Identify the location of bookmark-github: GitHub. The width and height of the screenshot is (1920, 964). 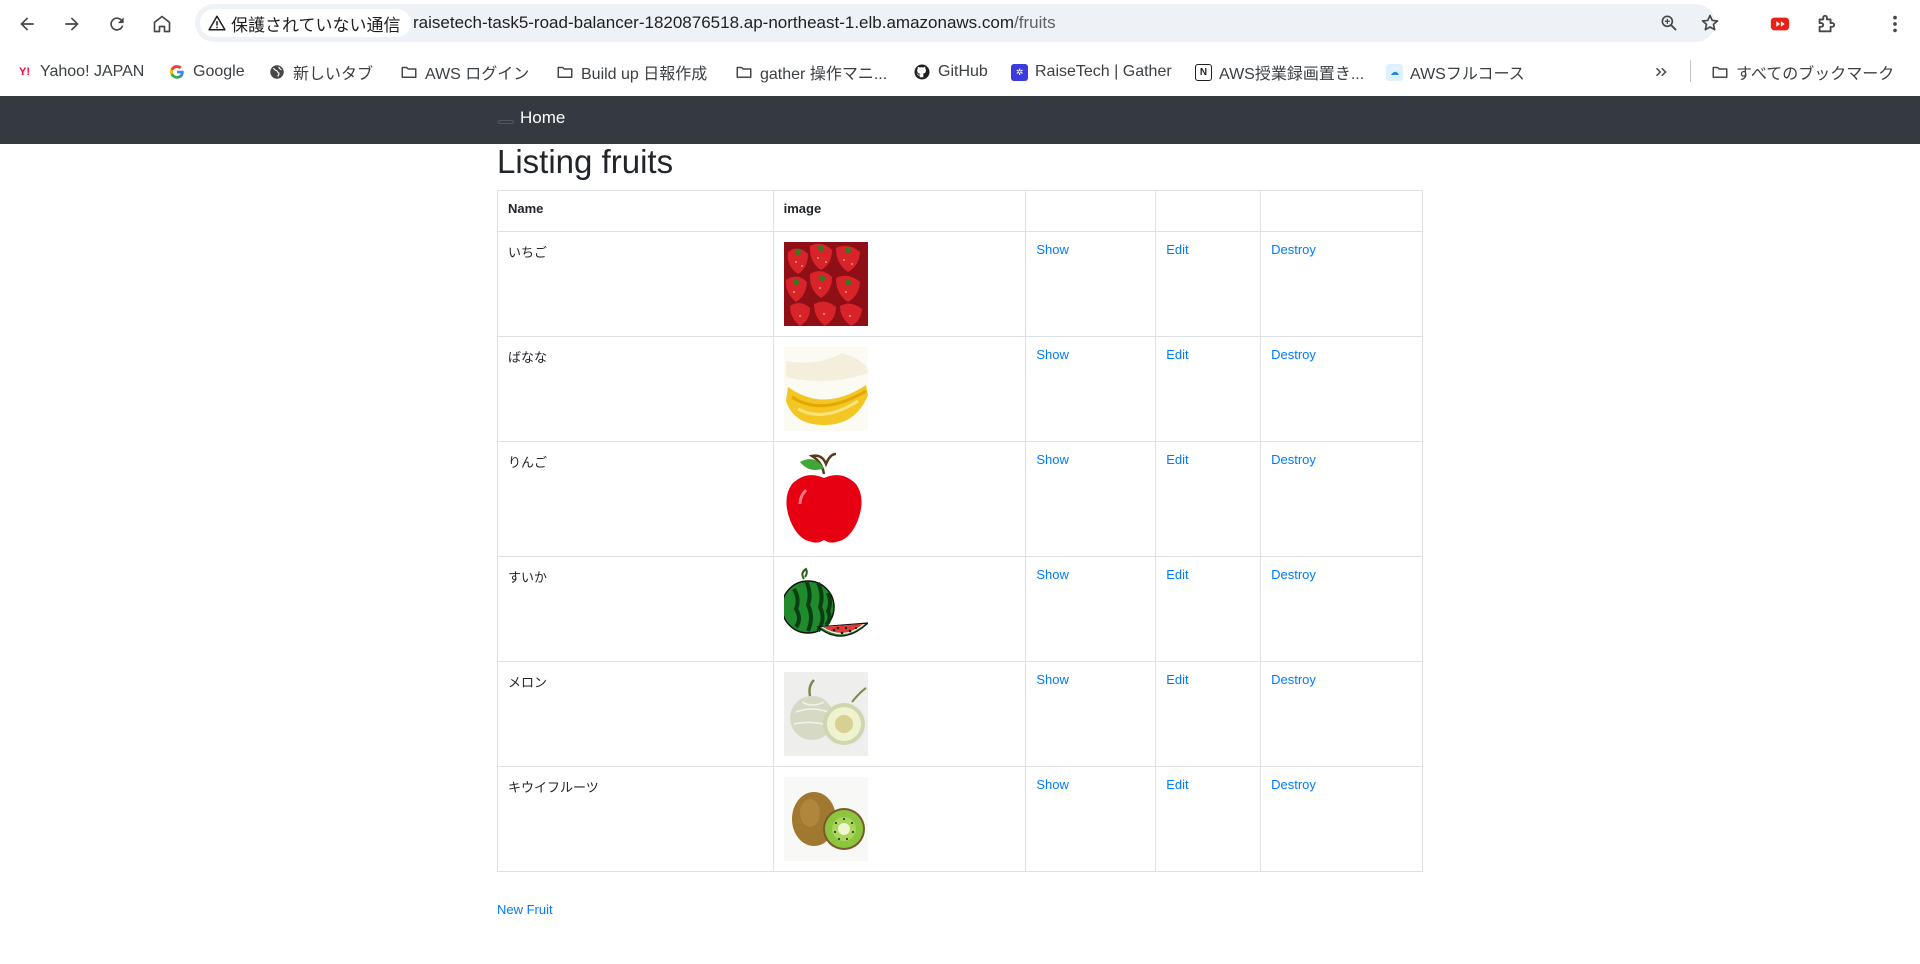
(950, 72).